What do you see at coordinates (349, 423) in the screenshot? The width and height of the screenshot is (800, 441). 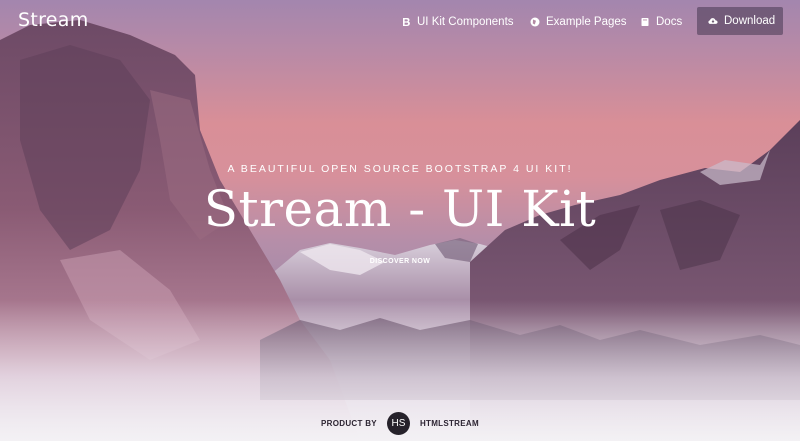 I see `credit-label: PRODUCT BY` at bounding box center [349, 423].